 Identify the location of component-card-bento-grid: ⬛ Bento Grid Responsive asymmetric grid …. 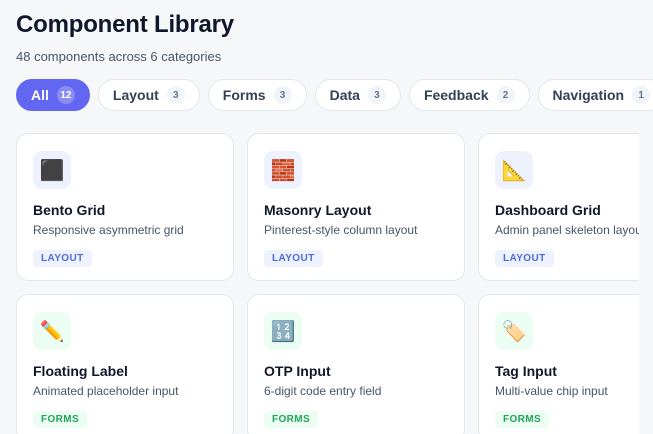
(125, 207).